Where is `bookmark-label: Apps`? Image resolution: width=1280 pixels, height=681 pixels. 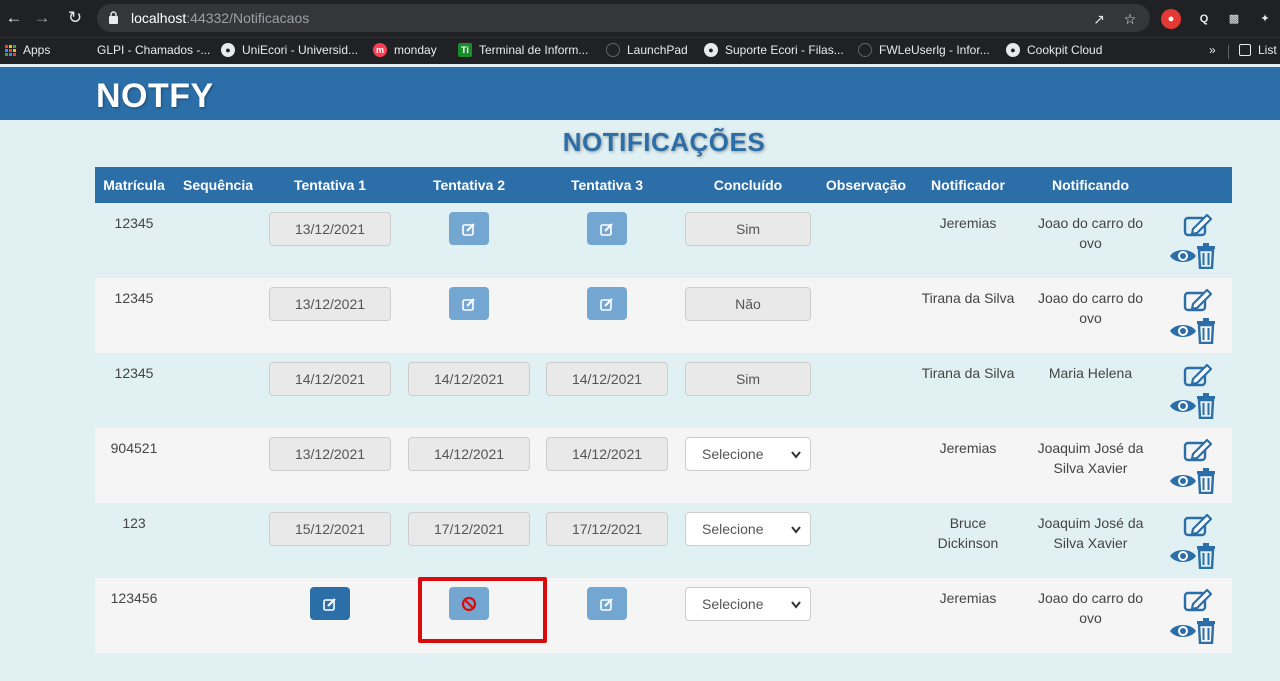
bookmark-label: Apps is located at coordinates (37, 50).